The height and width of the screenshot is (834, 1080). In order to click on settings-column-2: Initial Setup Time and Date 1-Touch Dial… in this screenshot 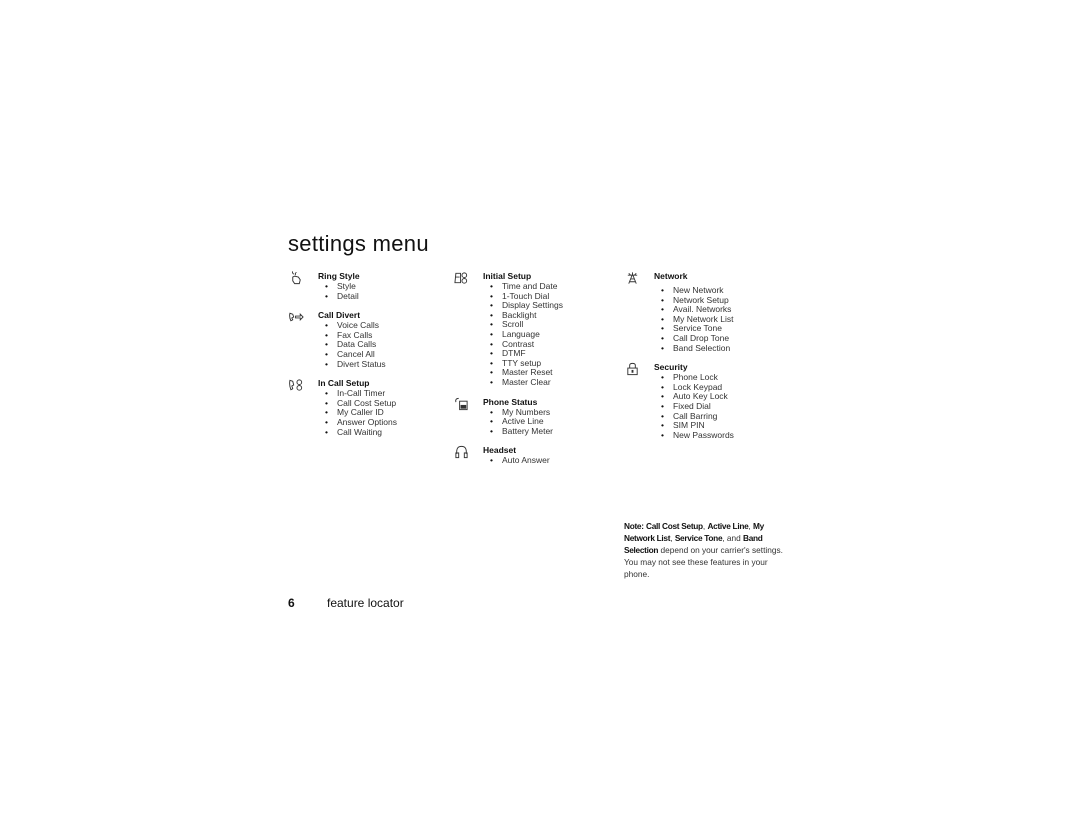, I will do `click(508, 368)`.